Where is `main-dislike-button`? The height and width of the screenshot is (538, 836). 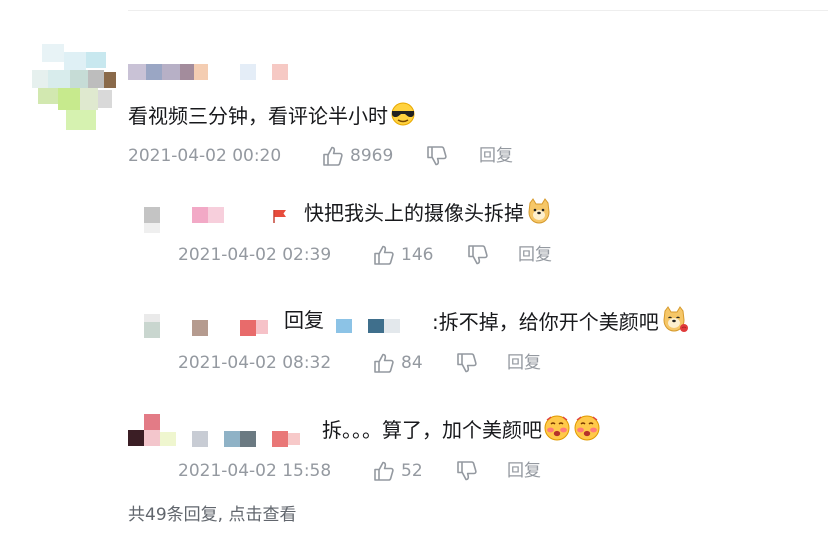 main-dislike-button is located at coordinates (437, 156).